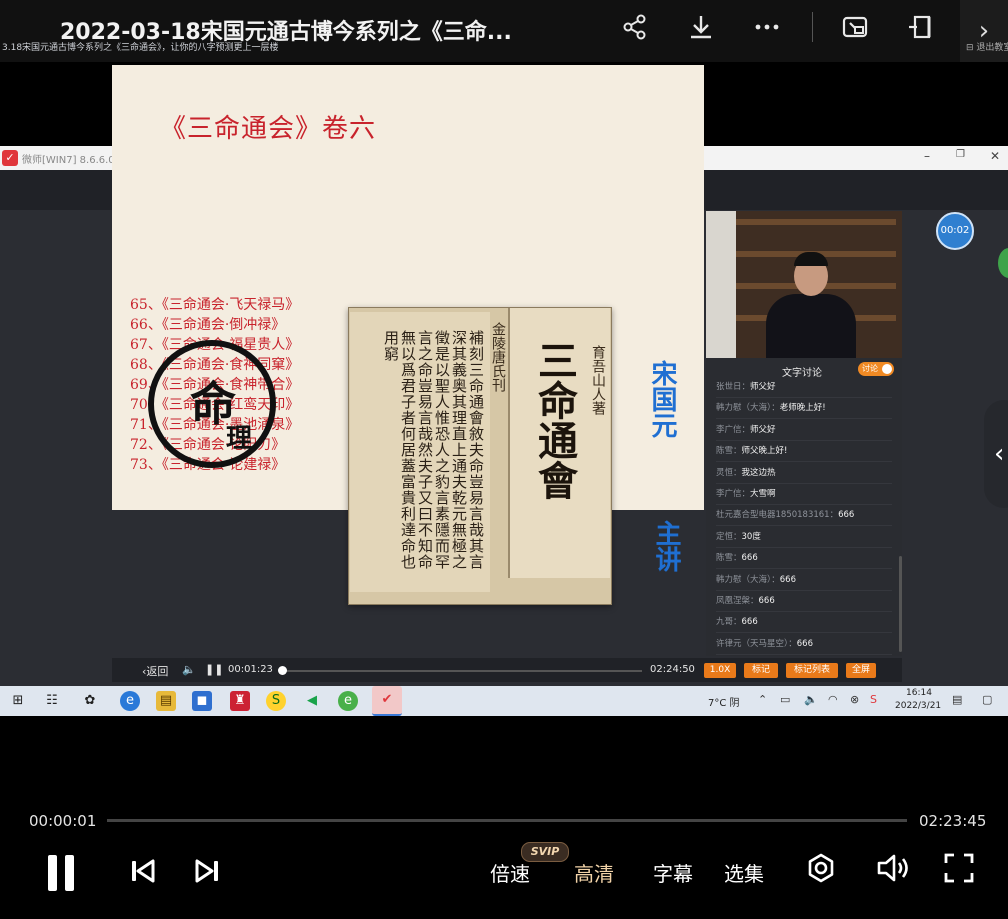 Image resolution: width=1008 pixels, height=919 pixels. Describe the element at coordinates (960, 154) in the screenshot. I see `window-restore-button: ❐` at that location.